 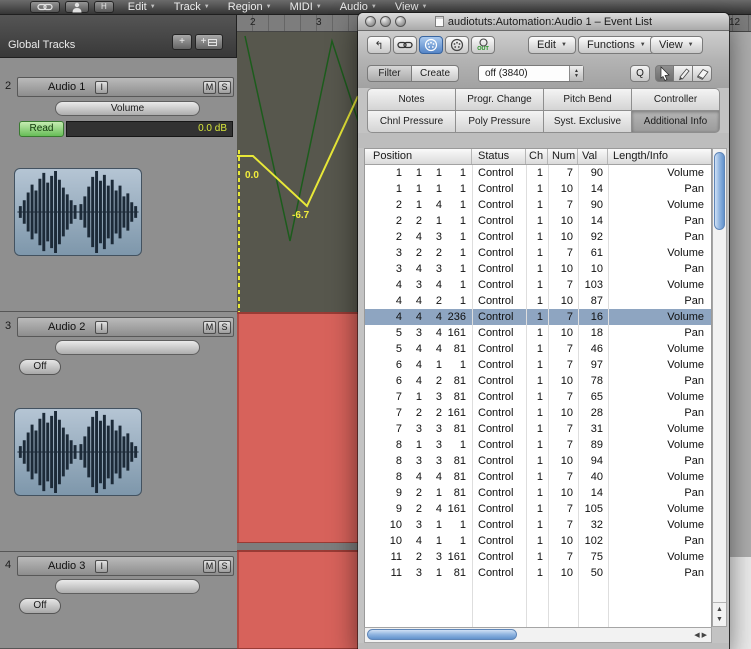 I want to click on menu-audio: Audio ▼, so click(x=358, y=7).